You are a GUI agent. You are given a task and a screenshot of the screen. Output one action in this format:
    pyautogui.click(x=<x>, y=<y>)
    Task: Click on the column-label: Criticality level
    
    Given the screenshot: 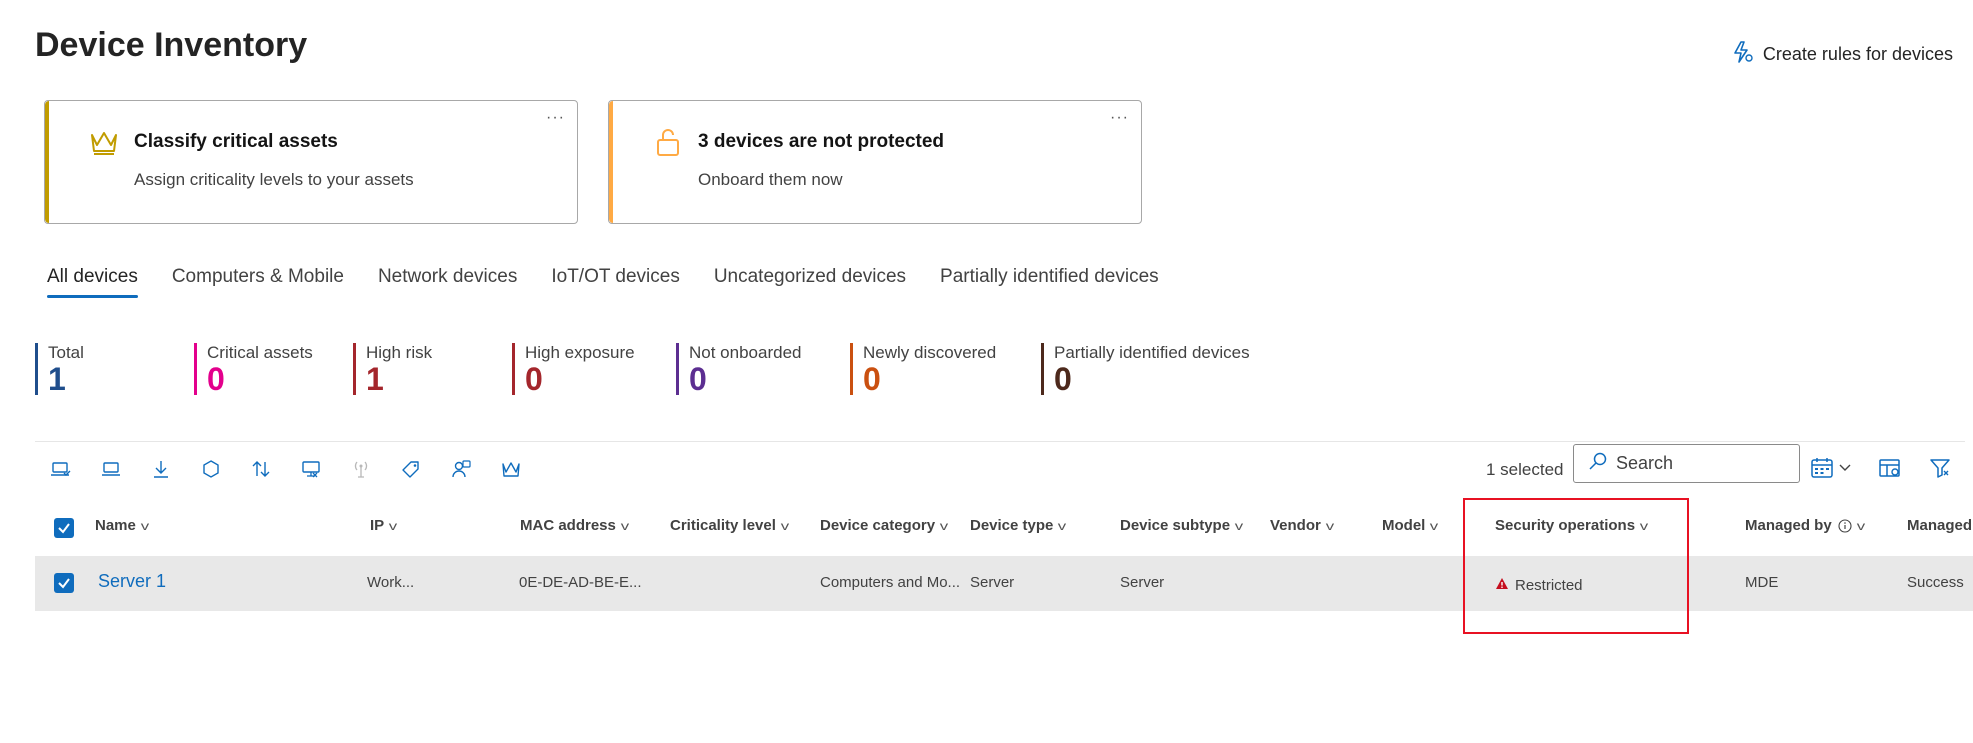 What is the action you would take?
    pyautogui.click(x=723, y=525)
    